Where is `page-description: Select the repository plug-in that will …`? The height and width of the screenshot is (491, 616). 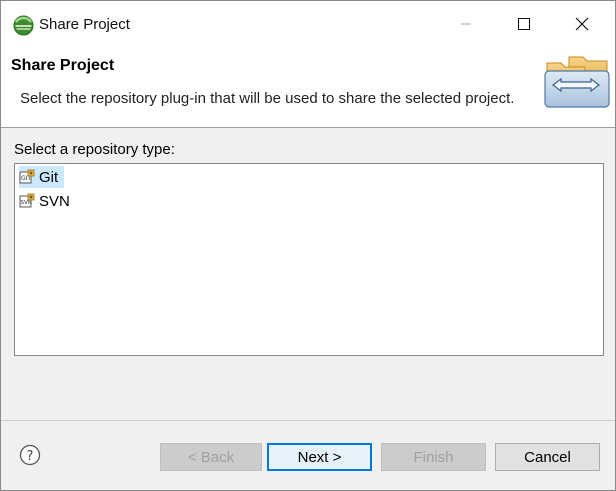 page-description: Select the repository plug-in that will … is located at coordinates (267, 98).